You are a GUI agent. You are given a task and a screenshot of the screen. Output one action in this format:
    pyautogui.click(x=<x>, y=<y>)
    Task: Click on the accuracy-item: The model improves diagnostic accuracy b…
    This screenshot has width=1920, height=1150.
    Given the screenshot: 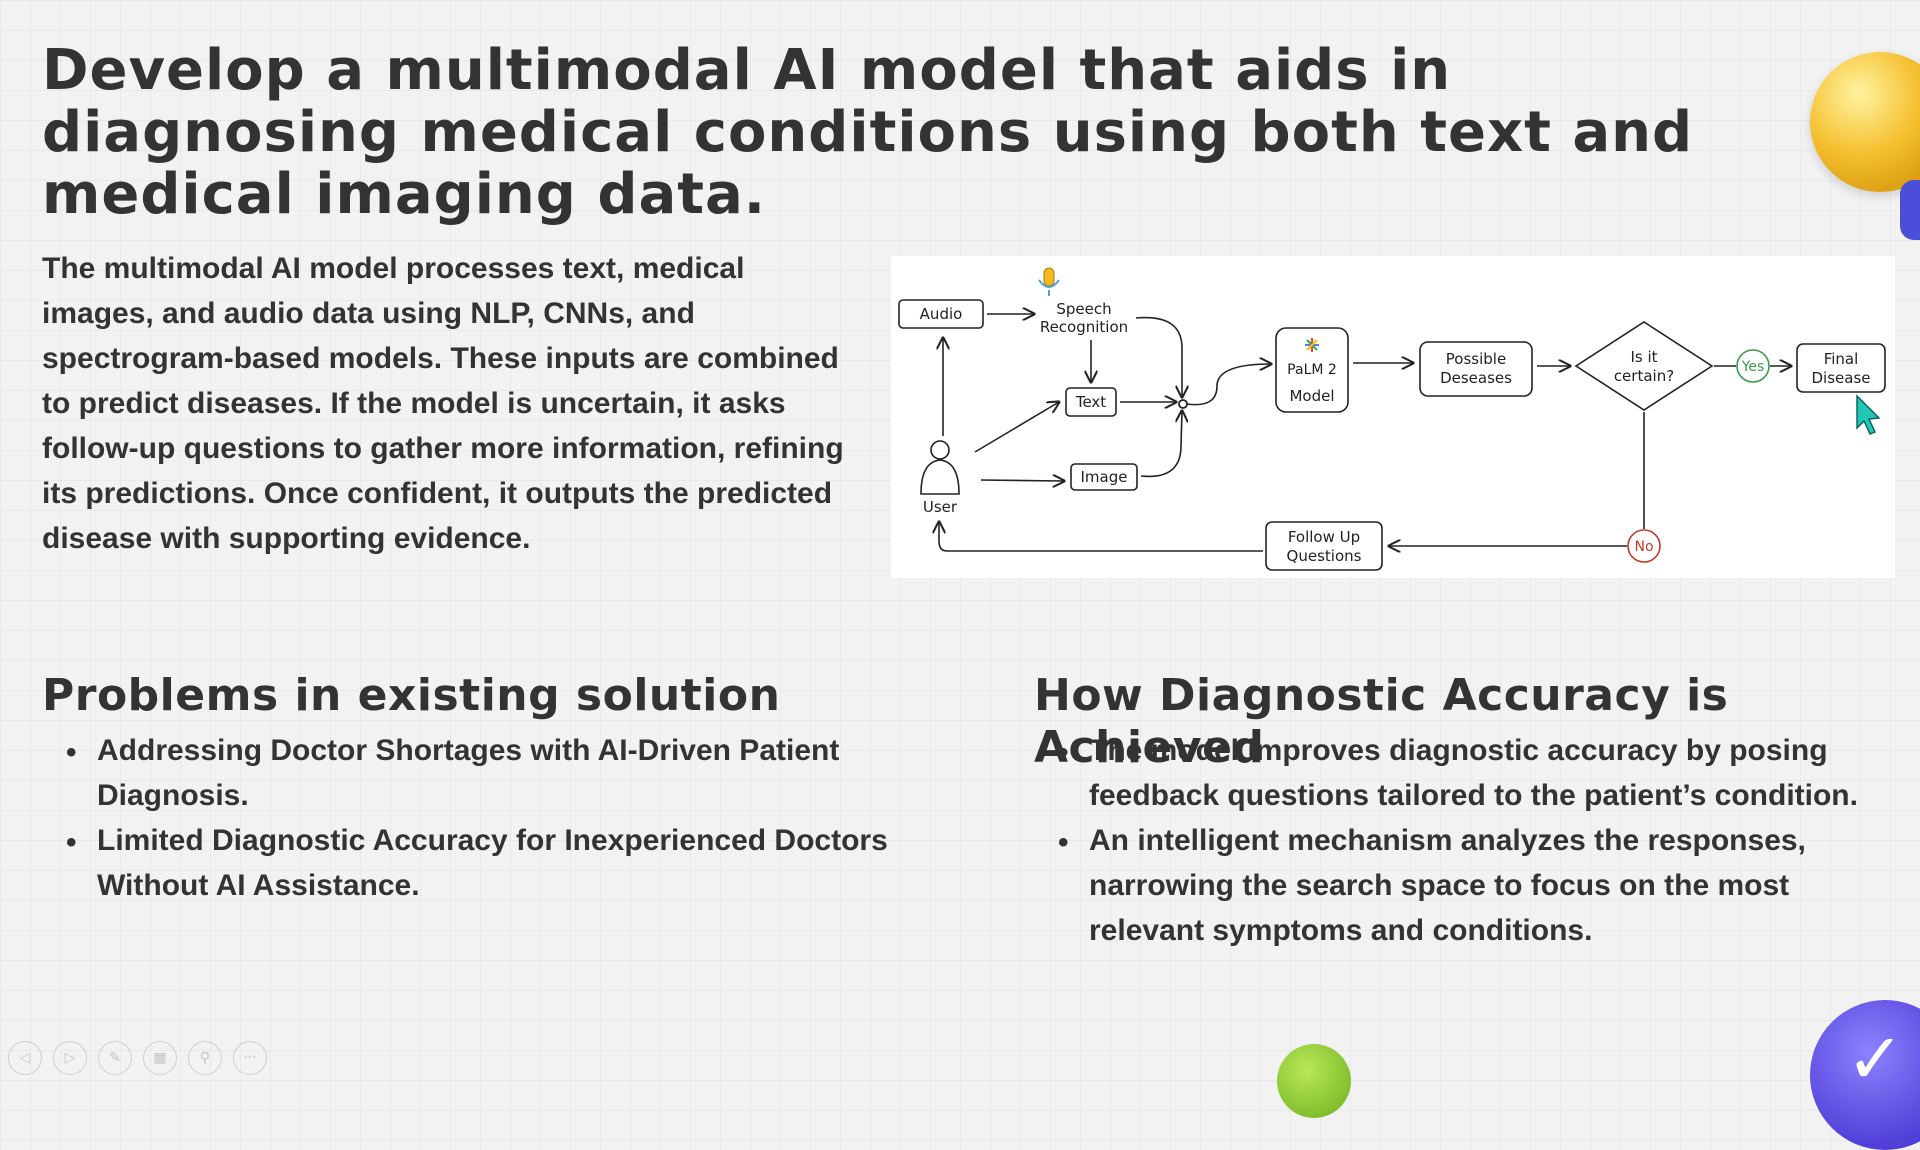 What is the action you would take?
    pyautogui.click(x=1459, y=773)
    